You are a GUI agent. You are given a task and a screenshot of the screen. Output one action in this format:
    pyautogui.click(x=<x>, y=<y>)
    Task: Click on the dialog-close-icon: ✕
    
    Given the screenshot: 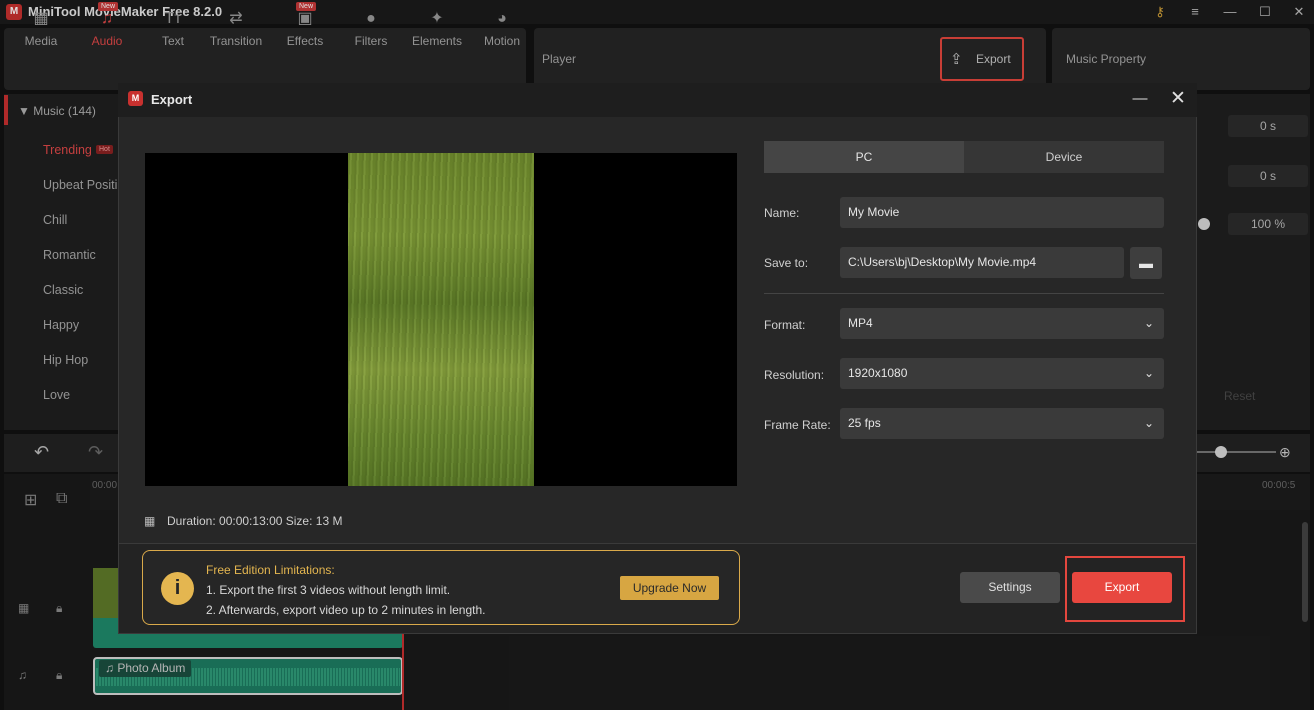 What is the action you would take?
    pyautogui.click(x=1178, y=100)
    